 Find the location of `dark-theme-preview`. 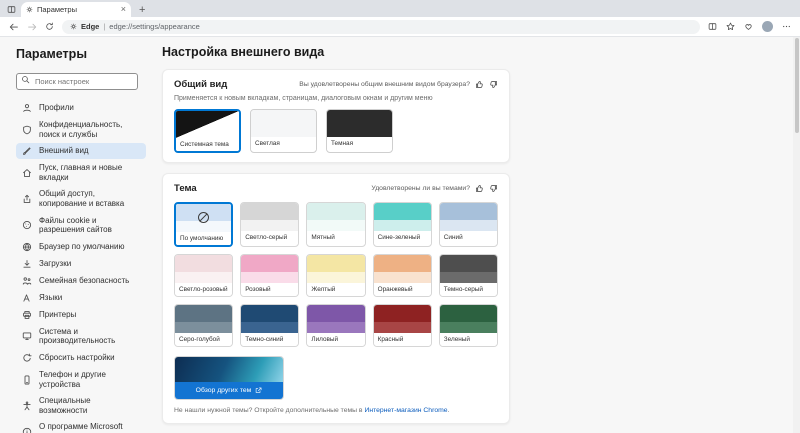

dark-theme-preview is located at coordinates (359, 123).